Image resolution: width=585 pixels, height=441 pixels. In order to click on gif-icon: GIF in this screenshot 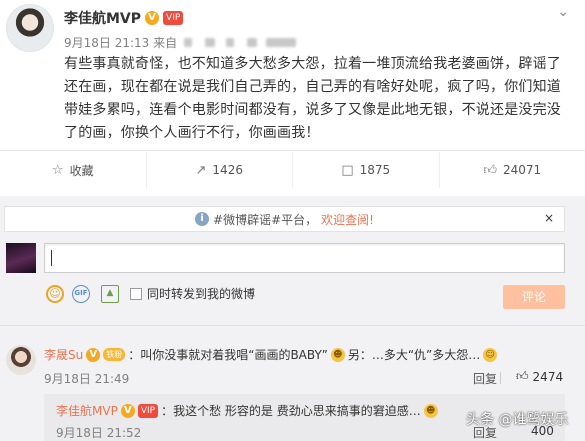, I will do `click(81, 294)`.